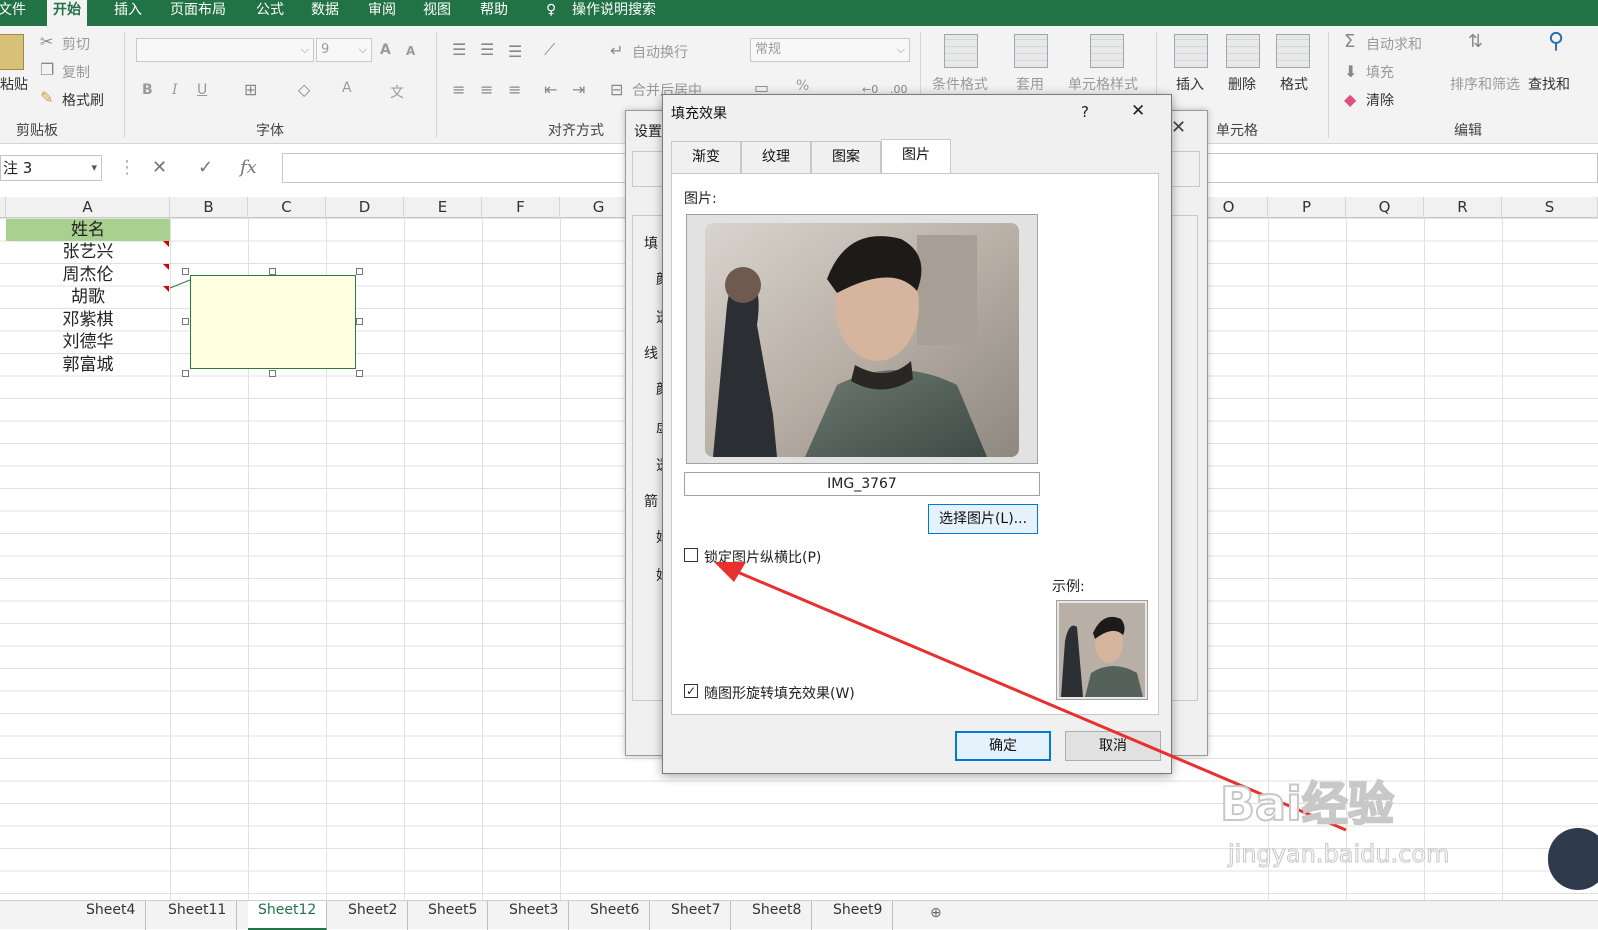 The height and width of the screenshot is (930, 1598). I want to click on table-row: 邓紫棋, so click(88, 320).